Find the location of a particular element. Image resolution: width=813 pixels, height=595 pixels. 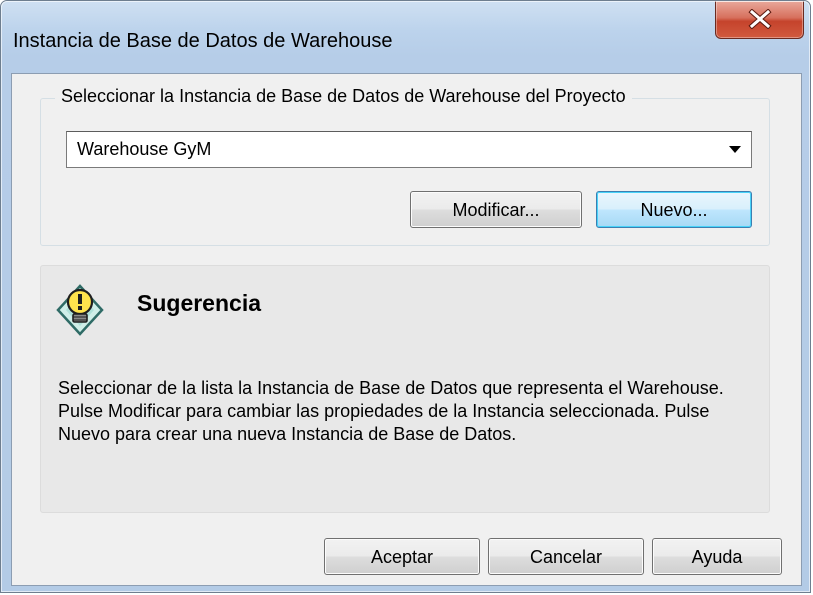

close-icon is located at coordinates (760, 19).